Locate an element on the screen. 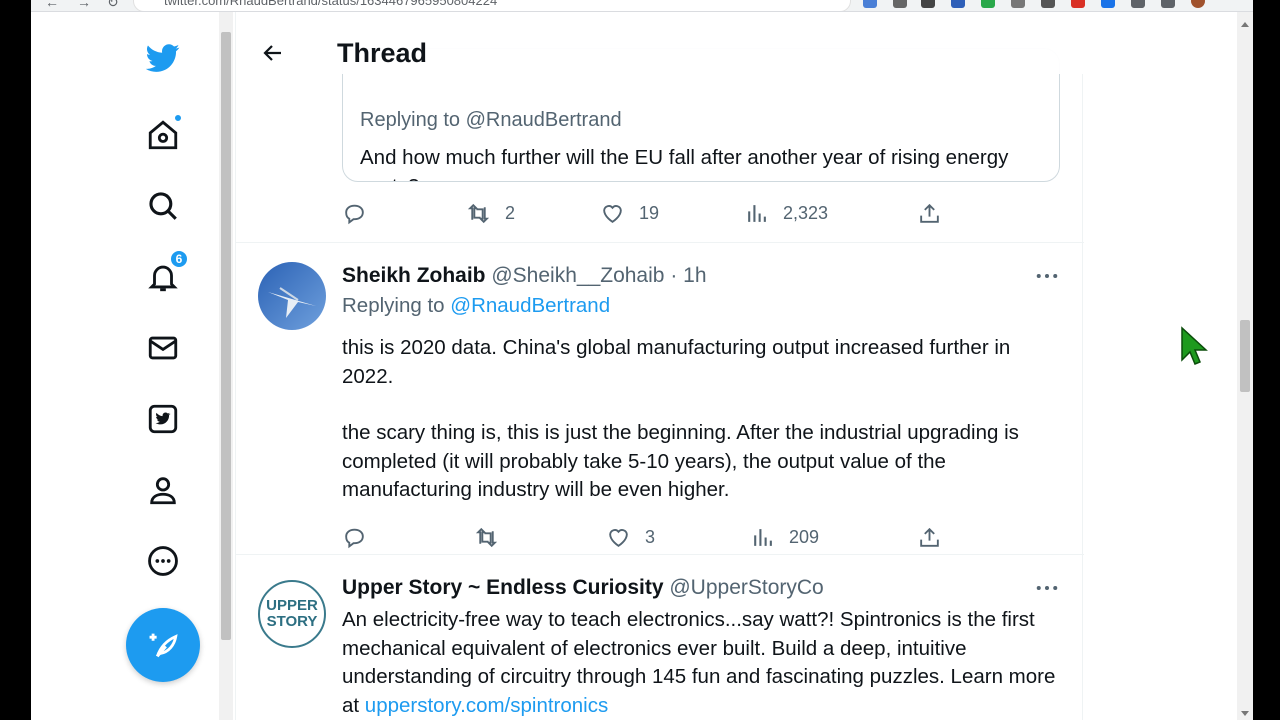 The height and width of the screenshot is (720, 1280). avatar is located at coordinates (292, 296).